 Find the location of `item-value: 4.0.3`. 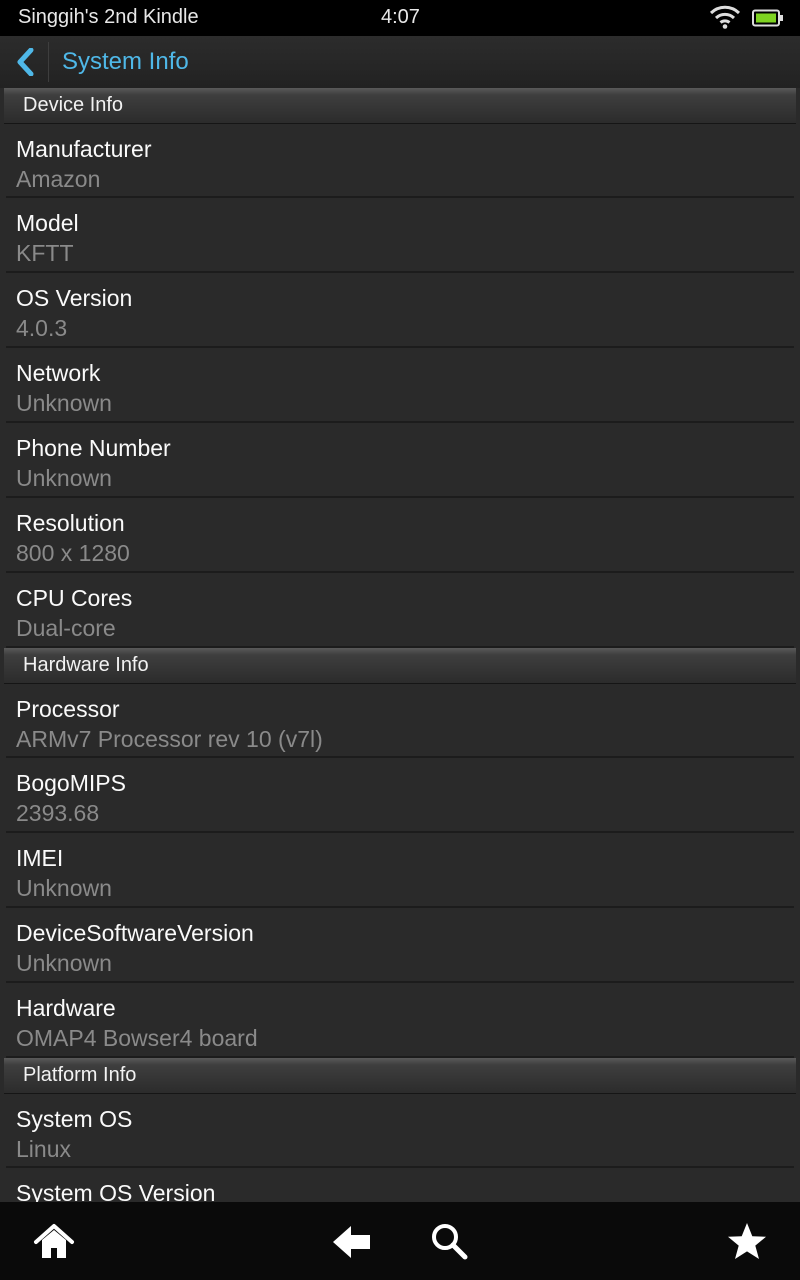

item-value: 4.0.3 is located at coordinates (42, 328).